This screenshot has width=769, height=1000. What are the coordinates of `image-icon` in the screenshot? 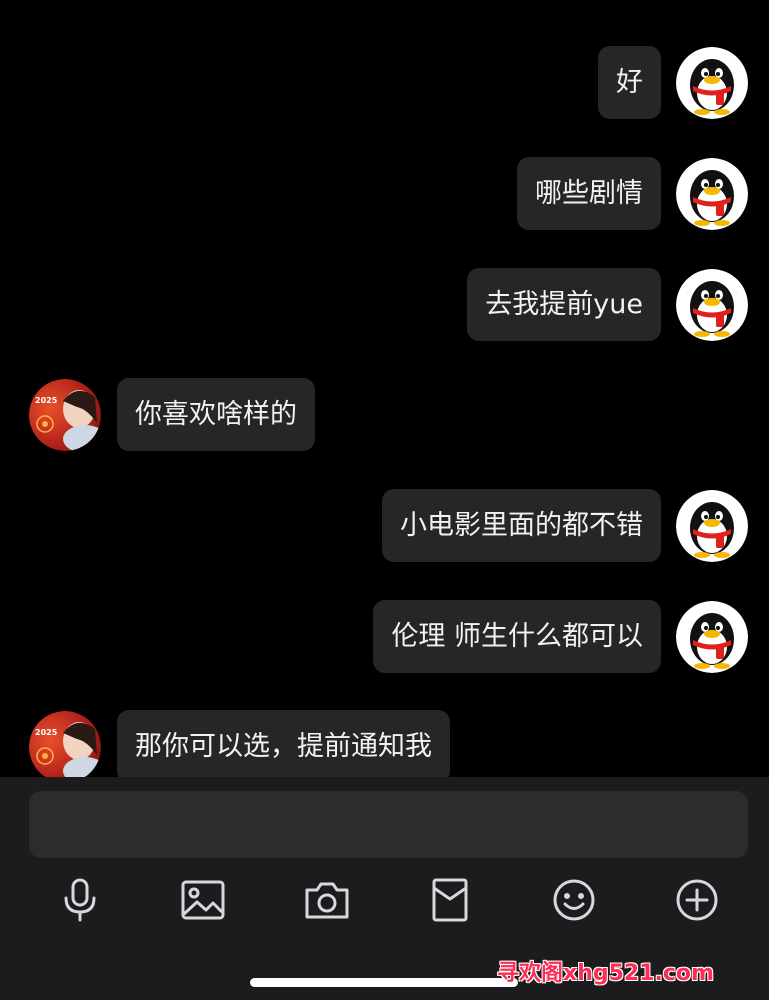 It's located at (203, 900).